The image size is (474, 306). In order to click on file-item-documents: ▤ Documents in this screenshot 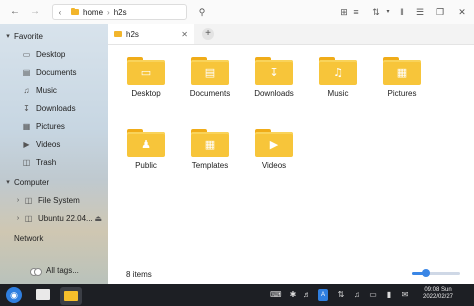, I will do `click(210, 77)`.